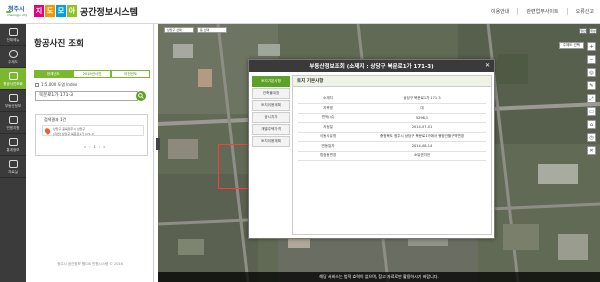 The height and width of the screenshot is (282, 600). I want to click on row-value: 충청북도 청주시 상당구 북문로1가에서 행정관할구역변경, so click(422, 137).